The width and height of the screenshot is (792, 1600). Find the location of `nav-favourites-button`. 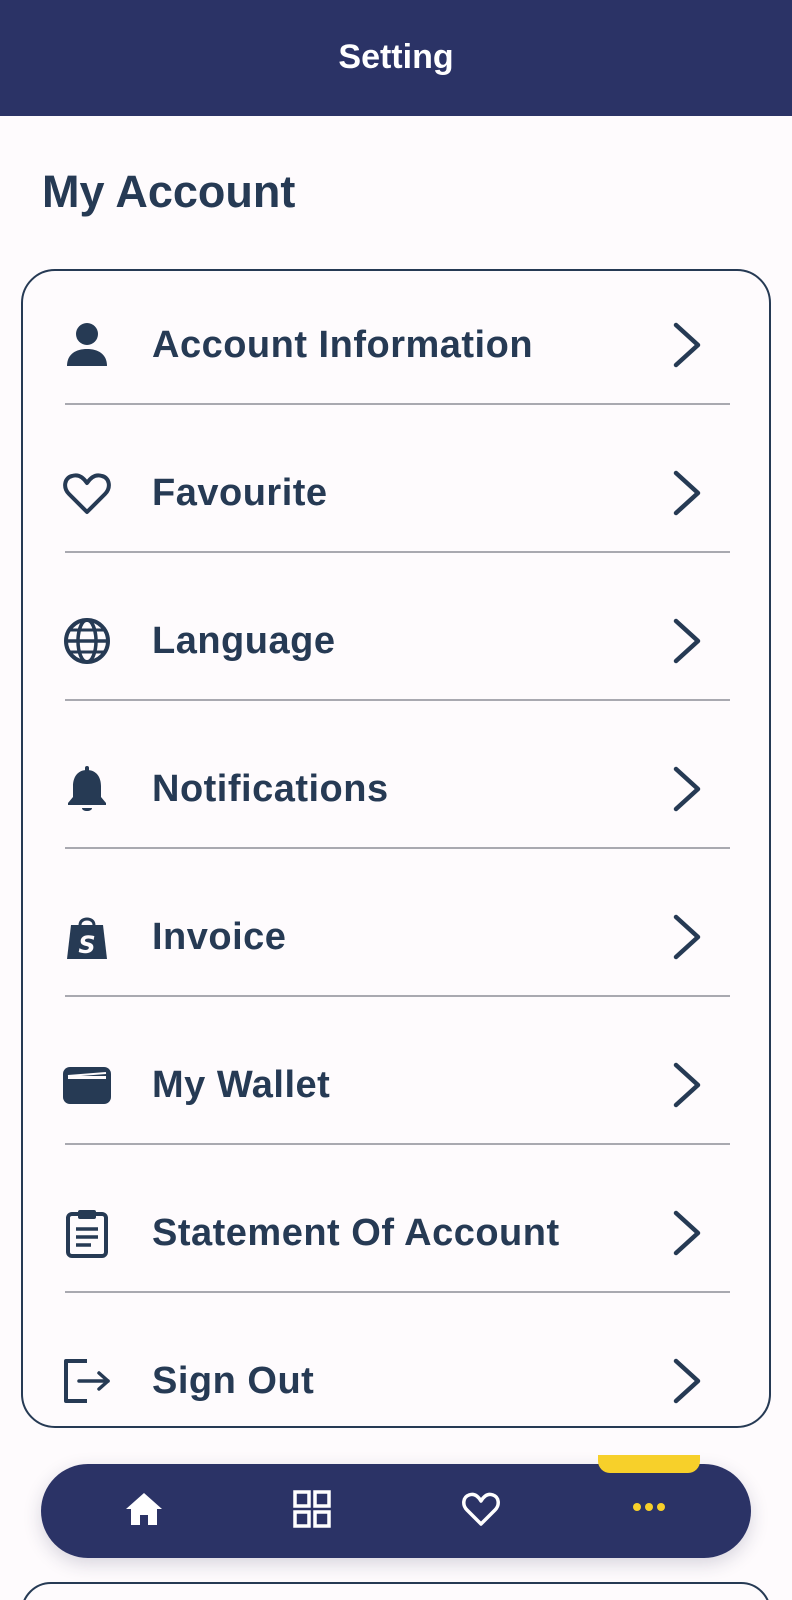

nav-favourites-button is located at coordinates (481, 1511).